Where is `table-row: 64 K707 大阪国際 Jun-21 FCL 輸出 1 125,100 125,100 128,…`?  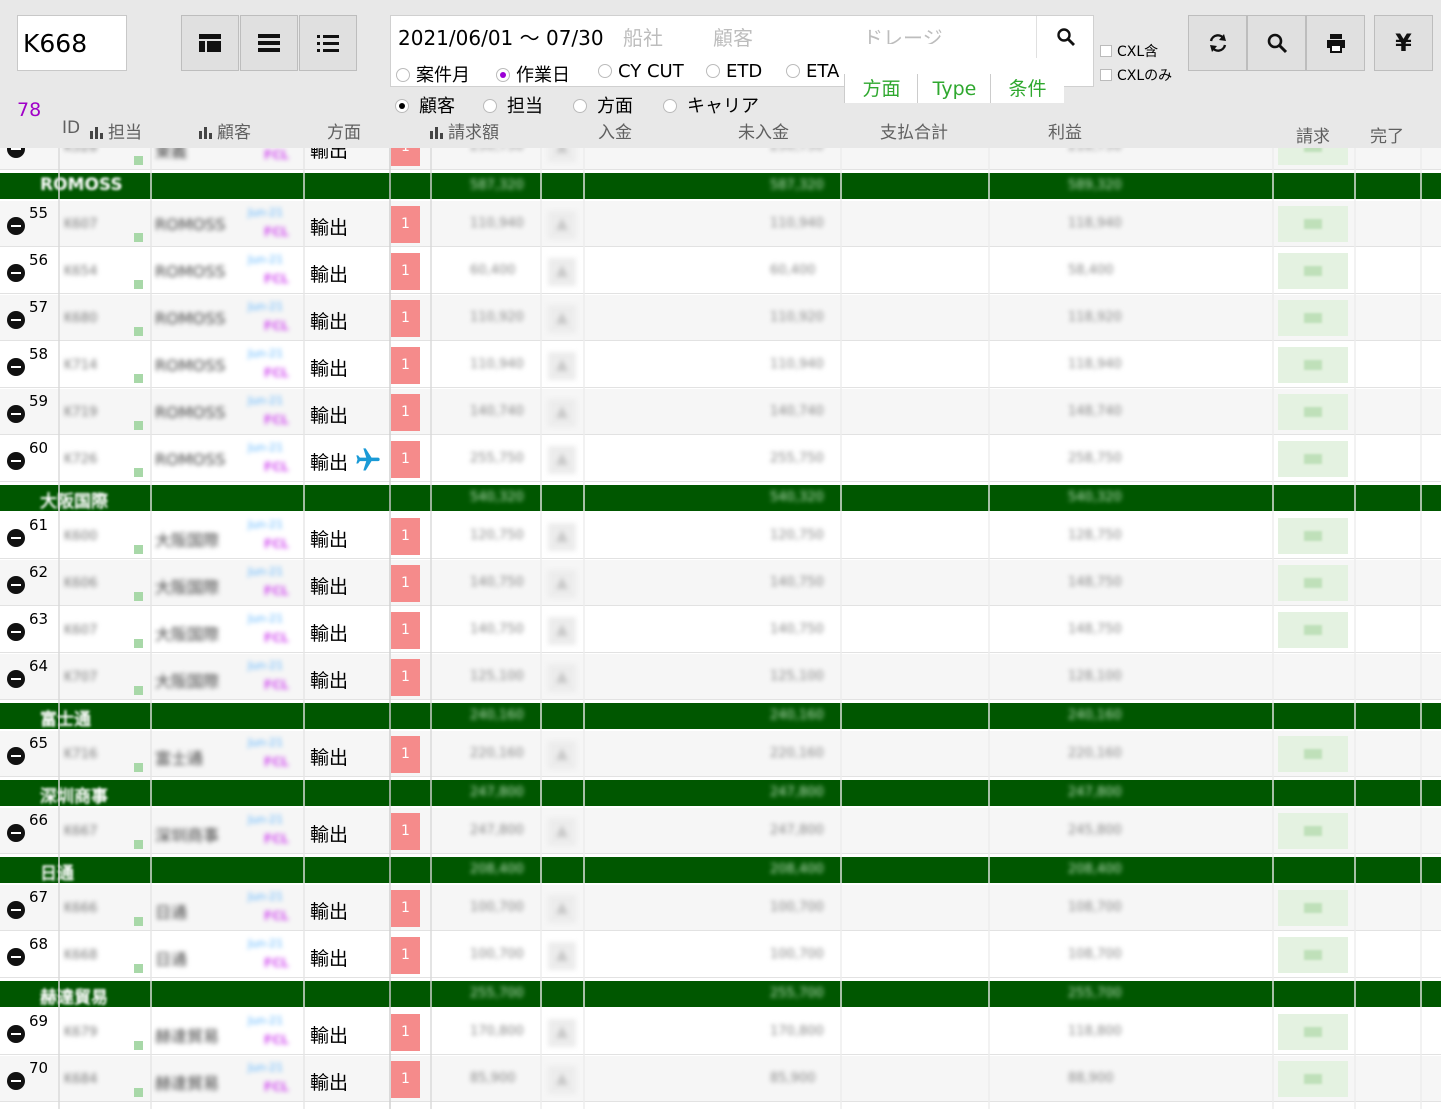
table-row: 64 K707 大阪国際 Jun-21 FCL 輸出 1 125,100 125,100 128,… is located at coordinates (720, 677).